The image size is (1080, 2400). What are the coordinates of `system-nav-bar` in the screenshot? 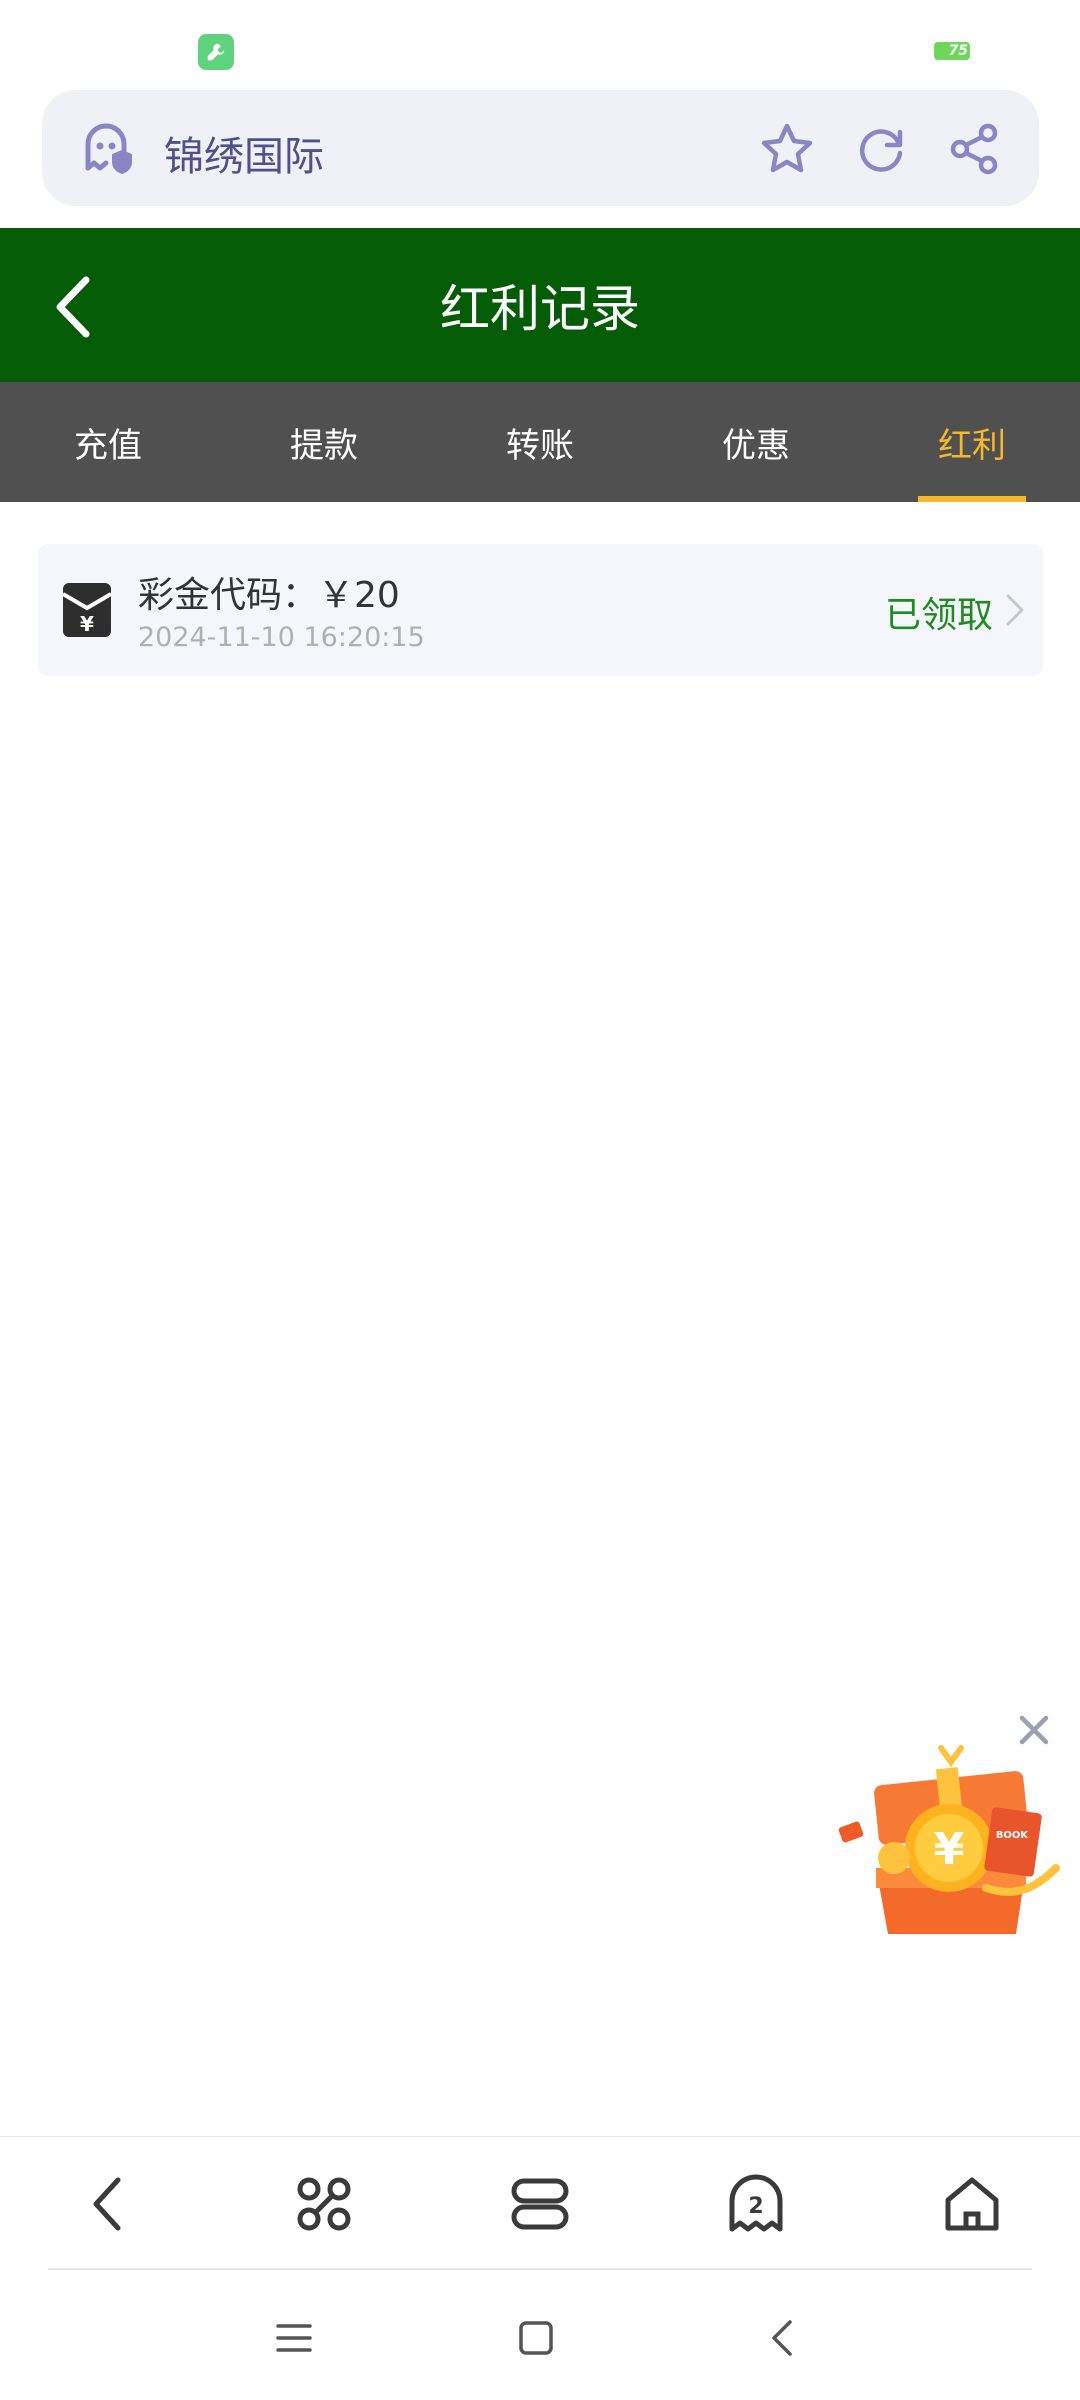 It's located at (540, 2336).